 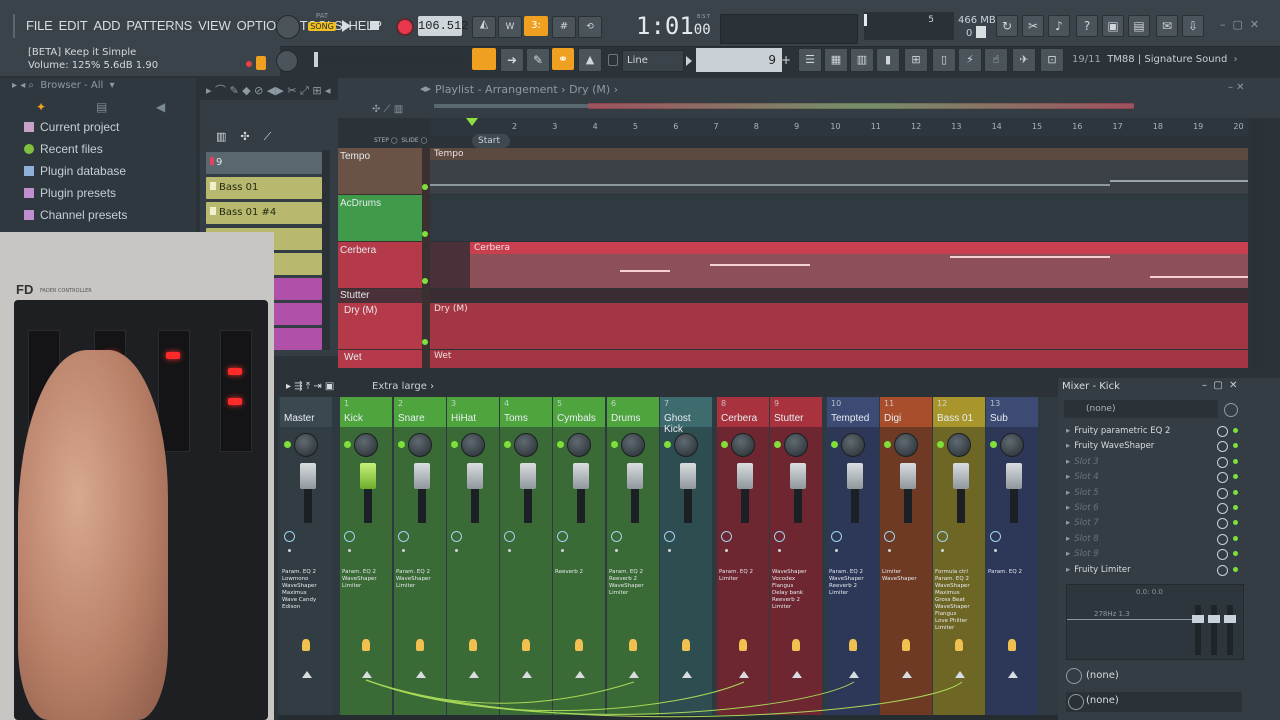 I want to click on window-controls: – ▢ ✕, so click(x=1239, y=24).